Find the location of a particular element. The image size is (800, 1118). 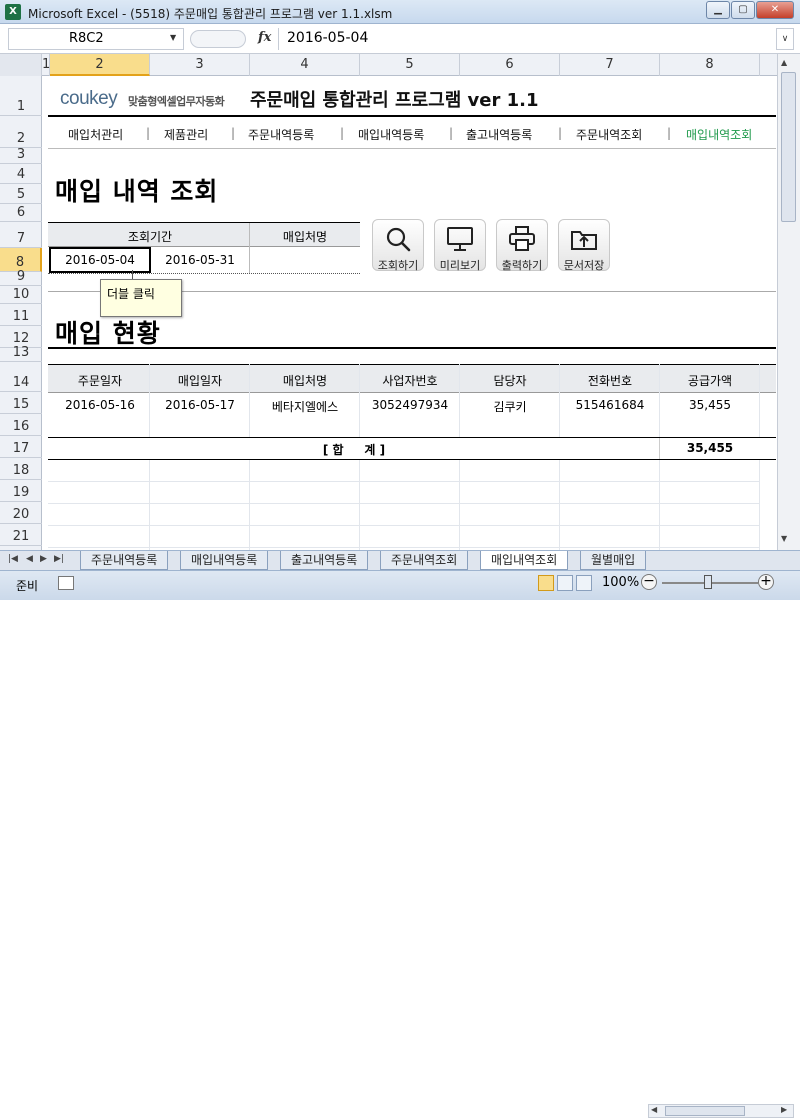

grid-line is located at coordinates (404, 481).